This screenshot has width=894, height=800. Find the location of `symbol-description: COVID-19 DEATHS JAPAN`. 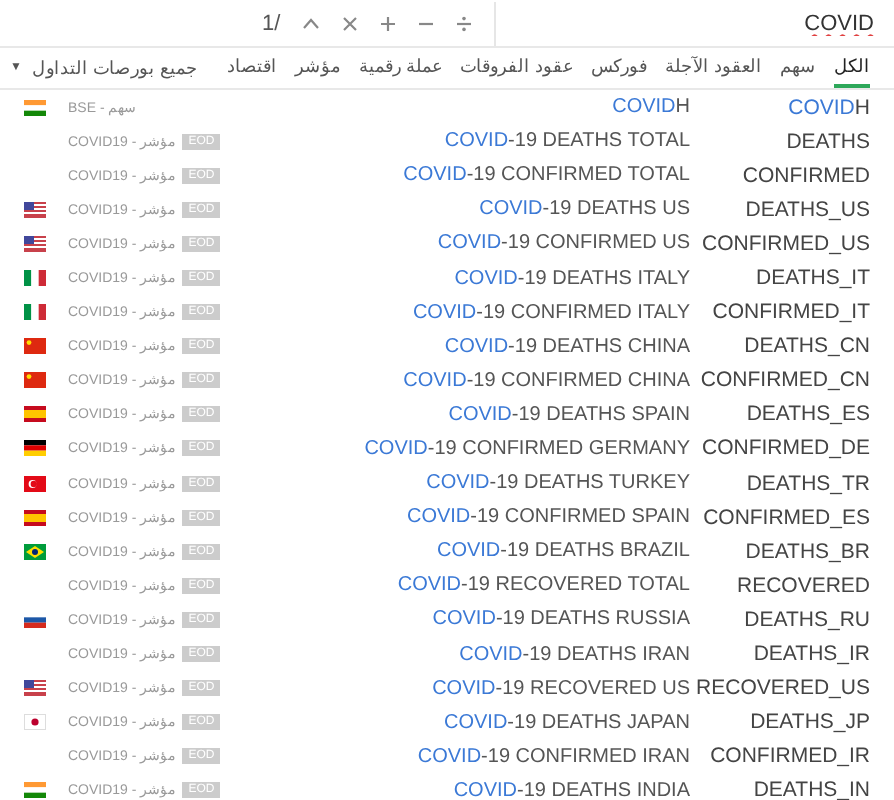

symbol-description: COVID-19 DEATHS JAPAN is located at coordinates (455, 722).